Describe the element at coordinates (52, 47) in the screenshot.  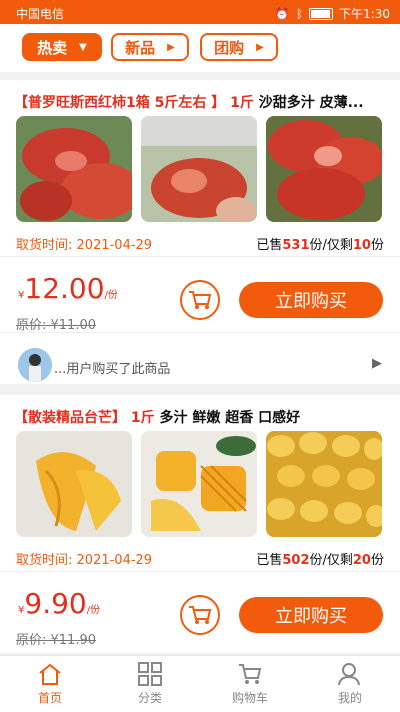
I see `tab-hot-label: 热卖` at that location.